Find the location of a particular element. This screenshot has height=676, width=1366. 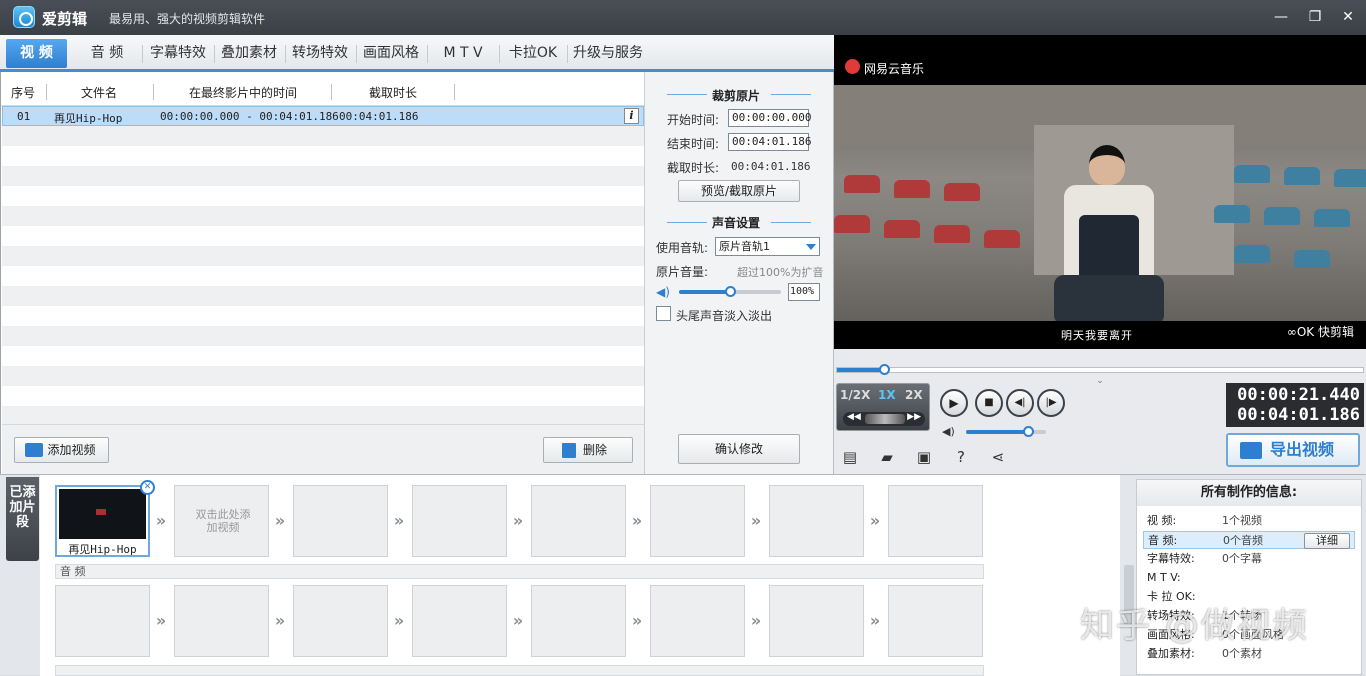

column-header-index: 序号 is located at coordinates (23, 92).